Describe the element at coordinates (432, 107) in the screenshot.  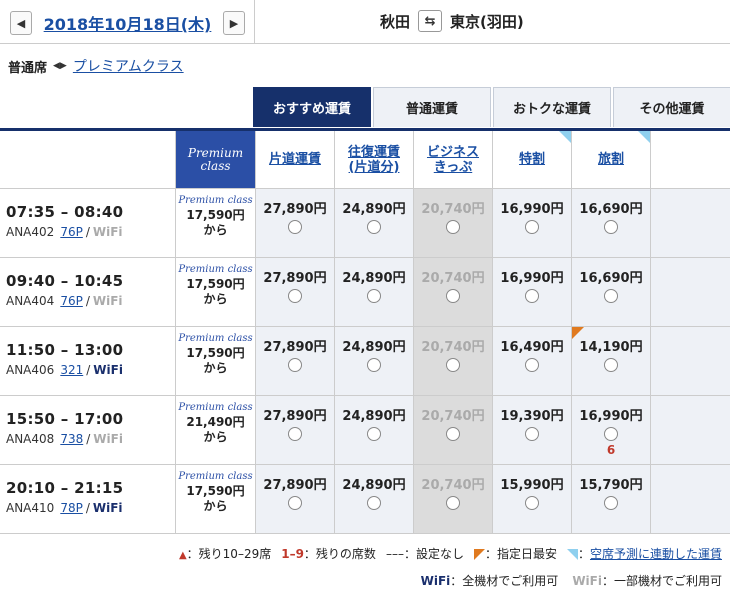
I see `tab-normal: 普通運賃` at that location.